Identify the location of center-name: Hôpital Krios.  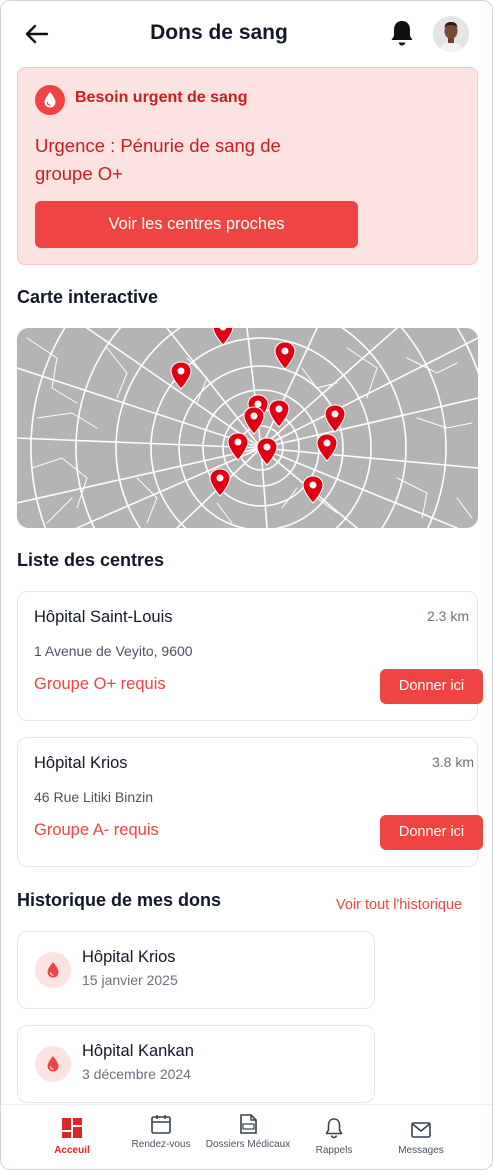
(81, 763).